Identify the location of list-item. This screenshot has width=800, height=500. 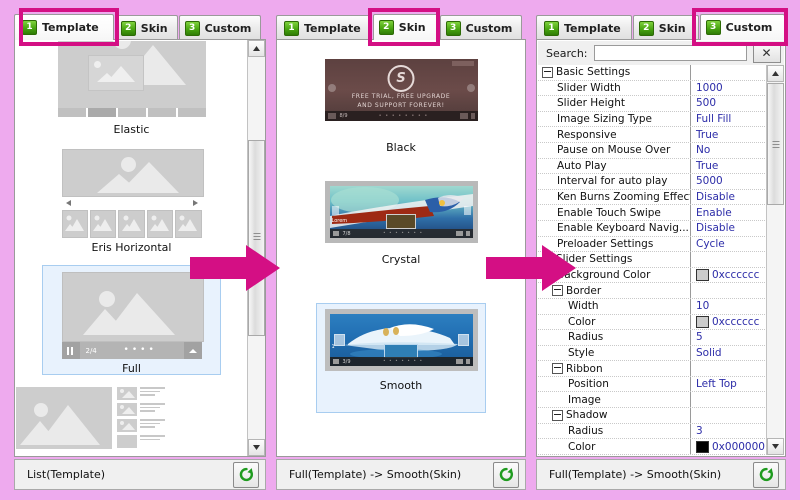
(131, 421).